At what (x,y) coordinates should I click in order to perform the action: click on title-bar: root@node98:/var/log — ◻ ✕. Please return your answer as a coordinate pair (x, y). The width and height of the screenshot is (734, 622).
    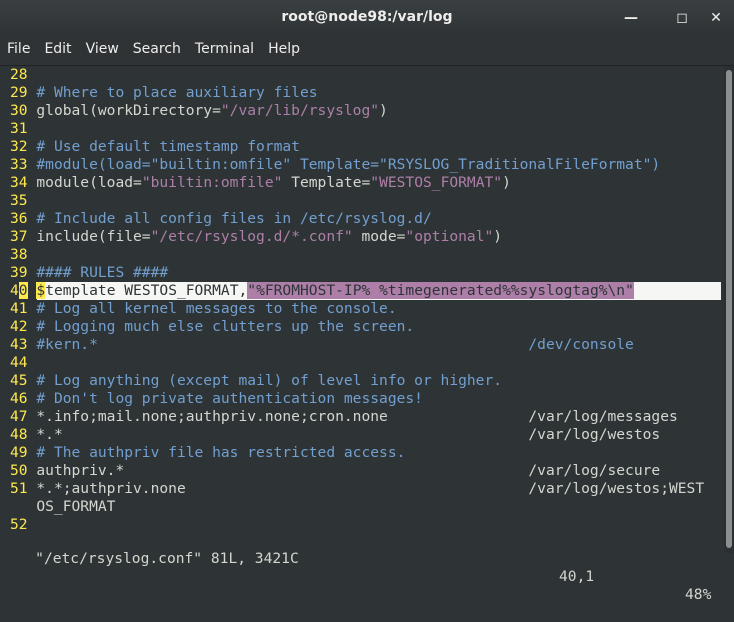
    Looking at the image, I should click on (367, 17).